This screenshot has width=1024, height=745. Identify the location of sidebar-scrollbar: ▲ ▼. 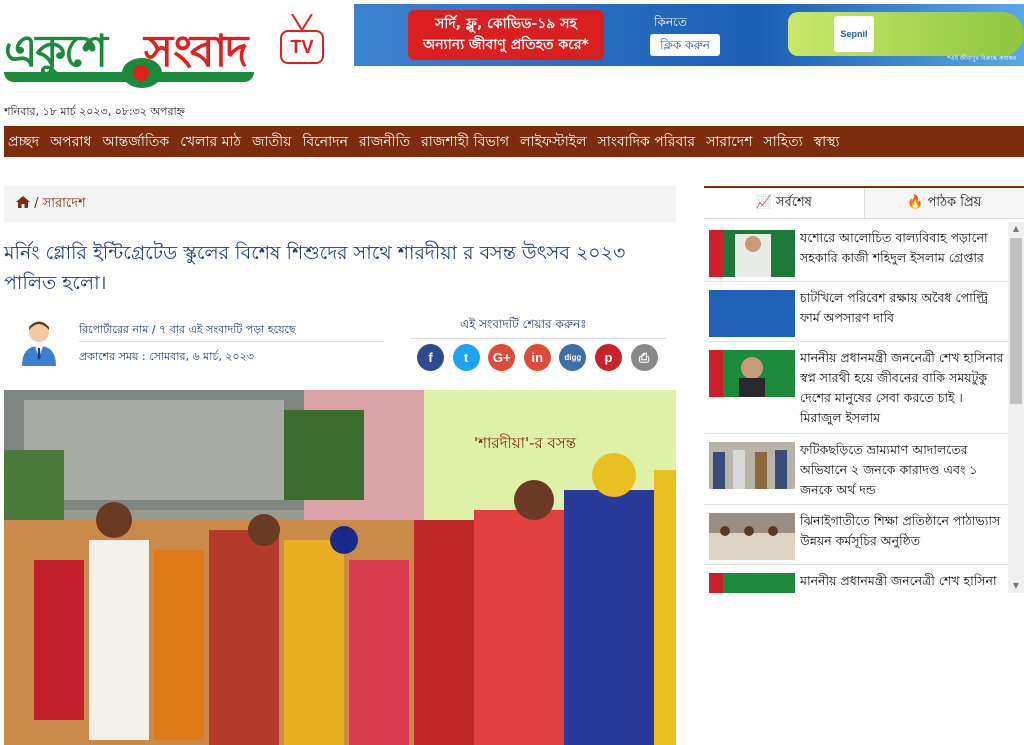
(1016, 407).